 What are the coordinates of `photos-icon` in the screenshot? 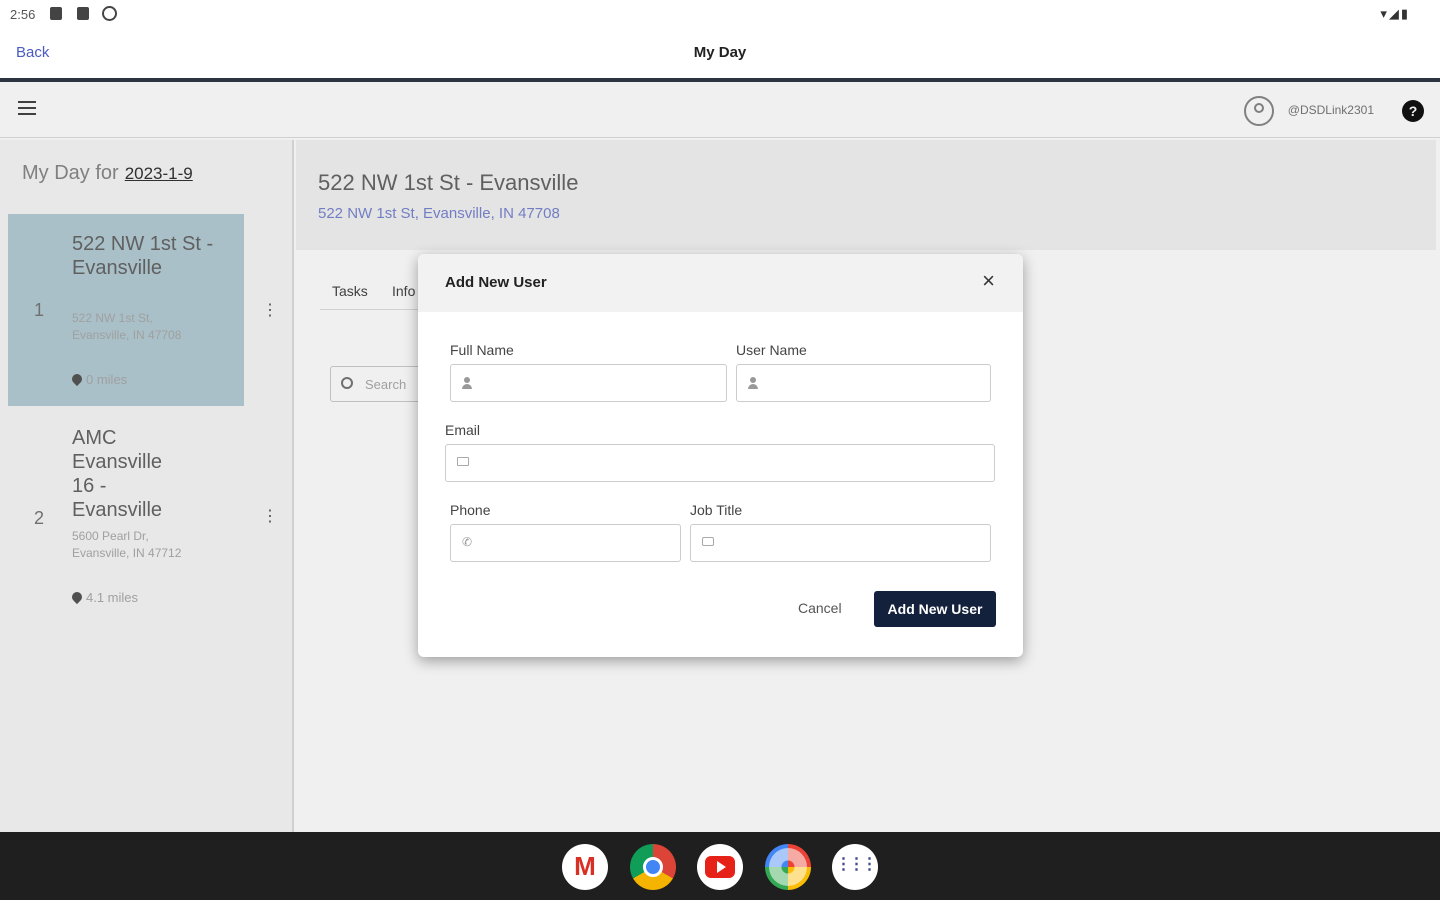 It's located at (788, 867).